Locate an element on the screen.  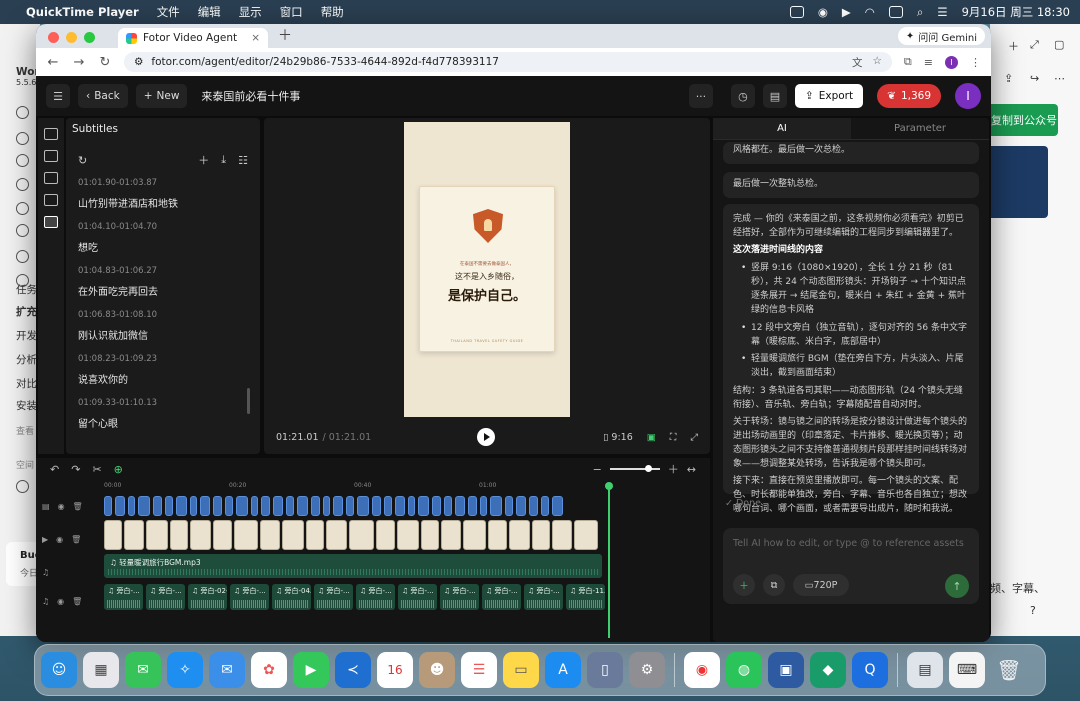
fullscreen-icon: ⤢ is located at coordinates (694, 437).